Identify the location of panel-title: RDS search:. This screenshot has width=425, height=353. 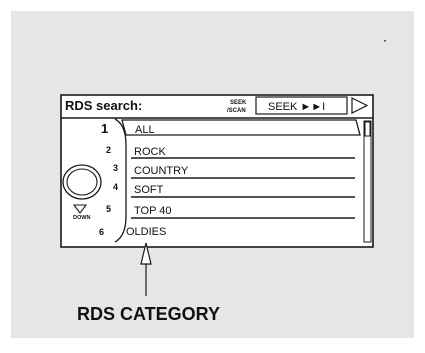
(103, 105).